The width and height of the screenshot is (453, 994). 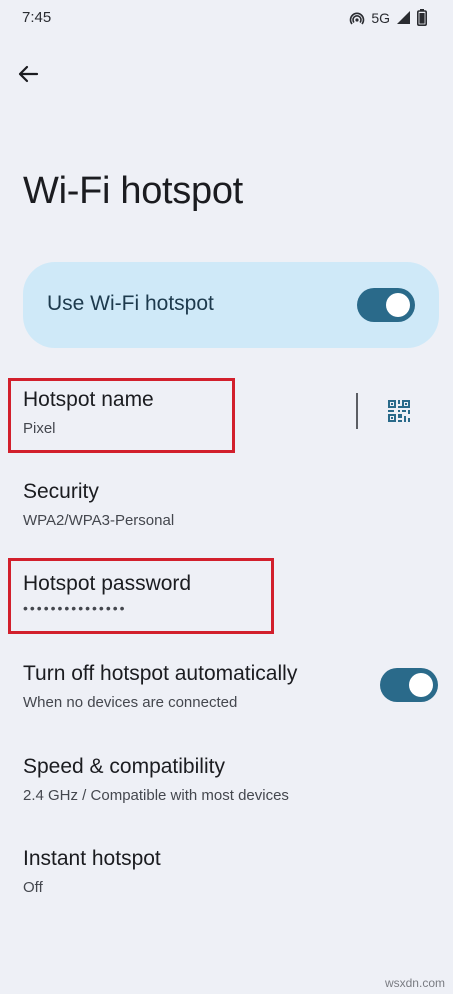 What do you see at coordinates (226, 877) in the screenshot?
I see `instant-hotspot-item: Instant hotspot Off` at bounding box center [226, 877].